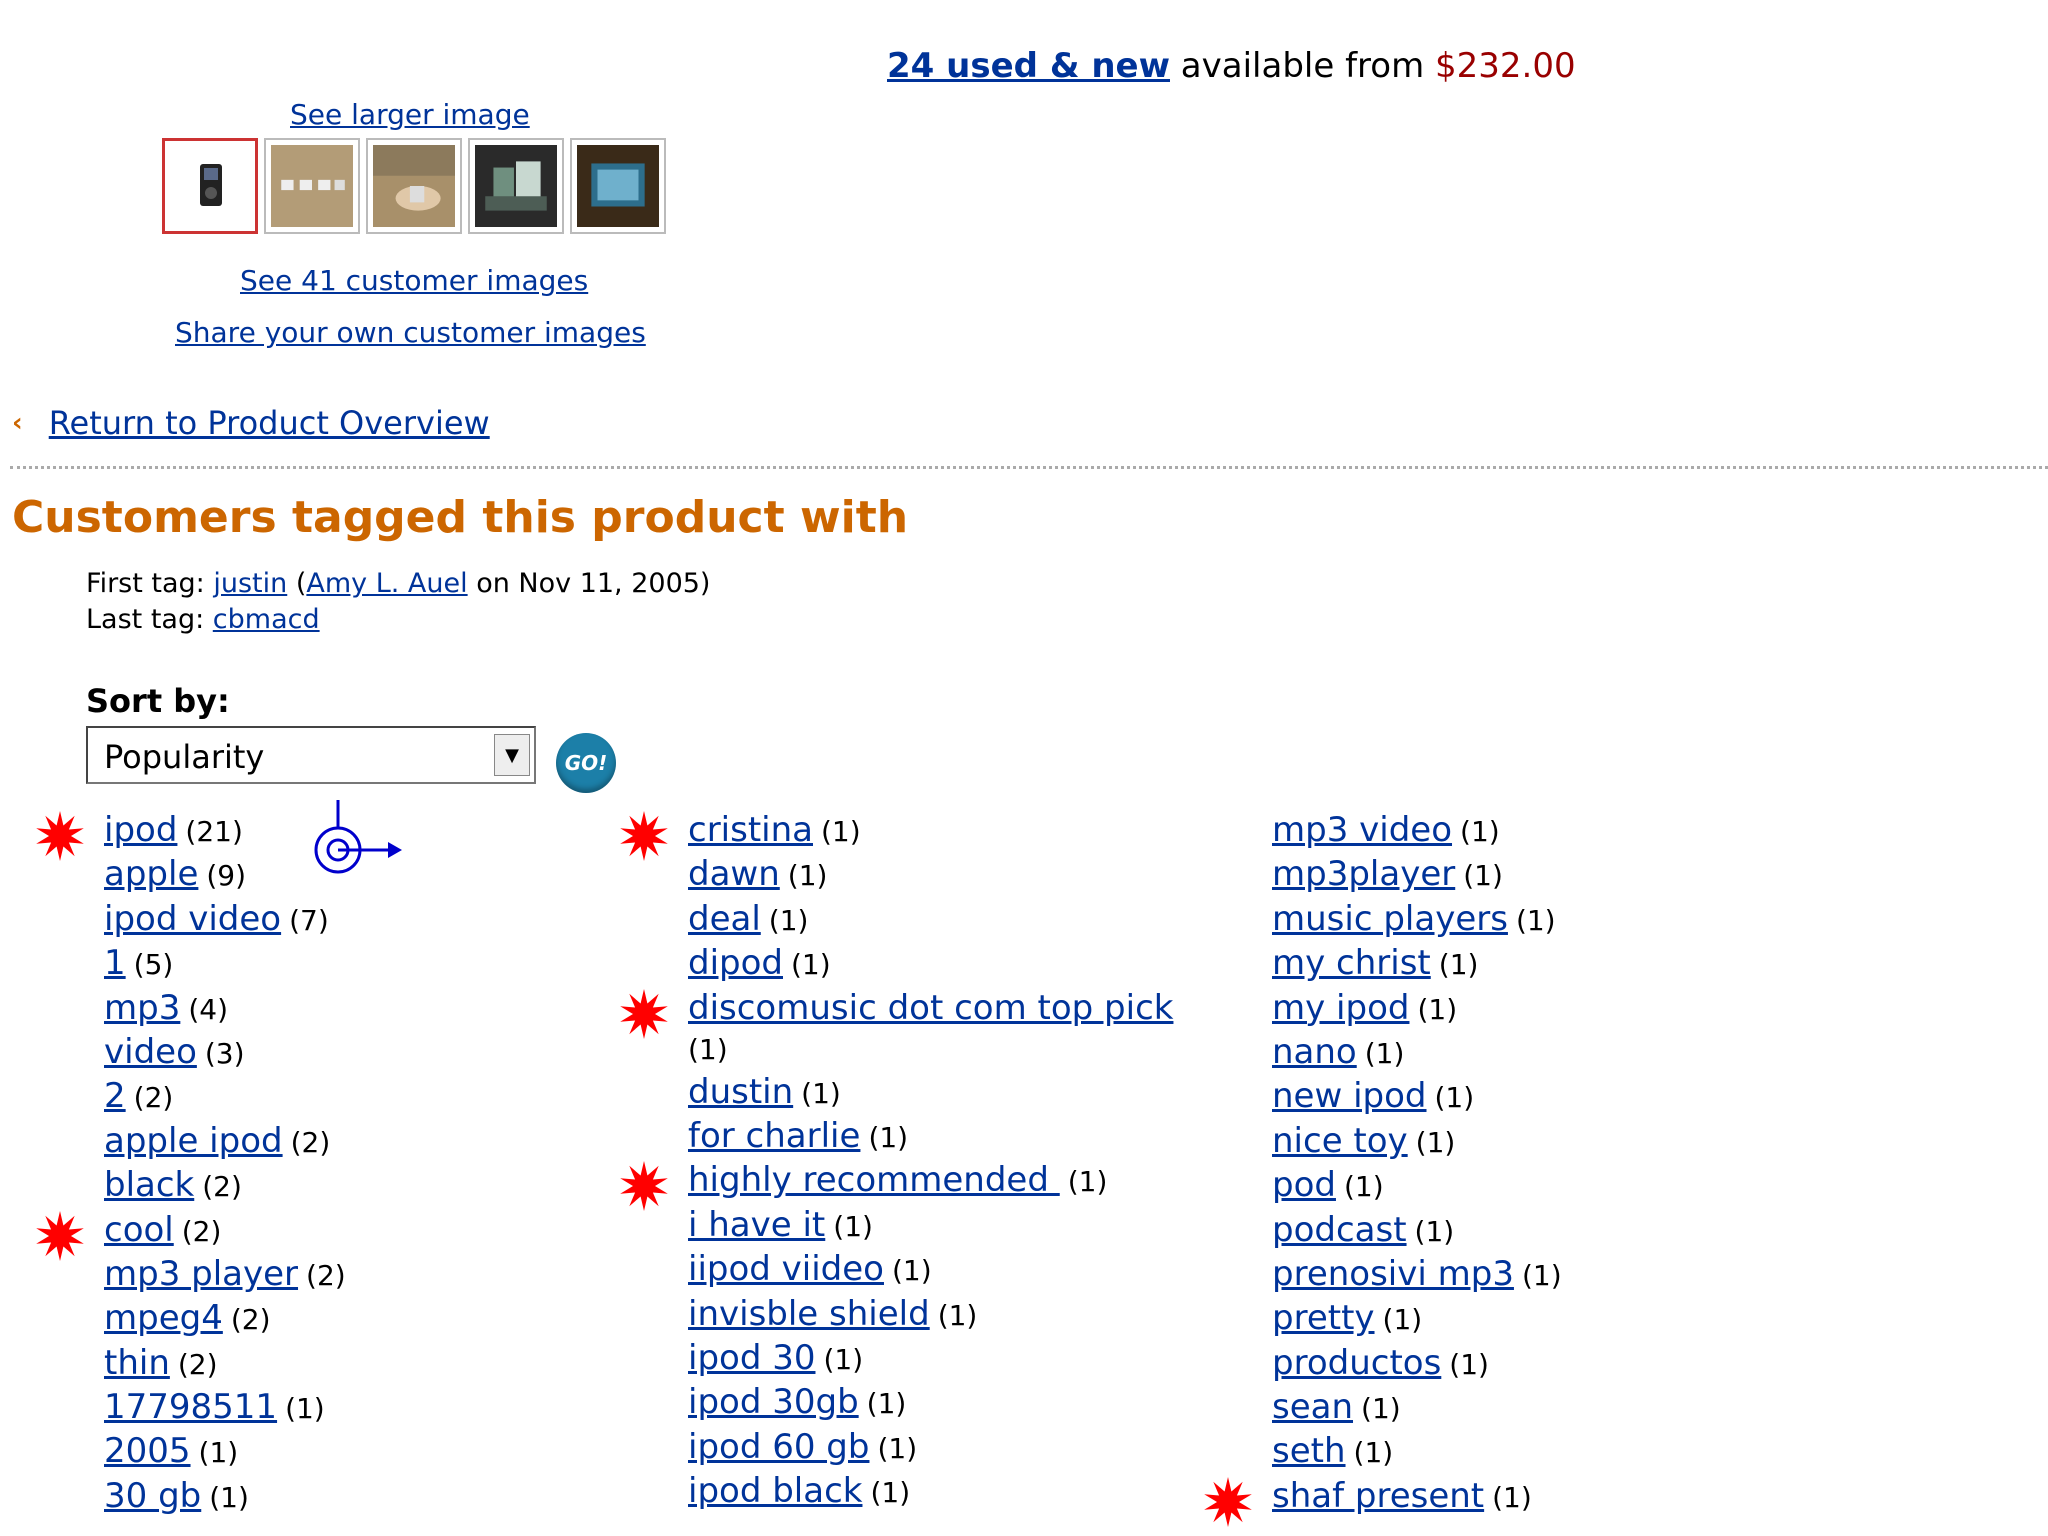 Image resolution: width=2048 pixels, height=1536 pixels. I want to click on share-customer-images-link: Share your own customer images, so click(410, 332).